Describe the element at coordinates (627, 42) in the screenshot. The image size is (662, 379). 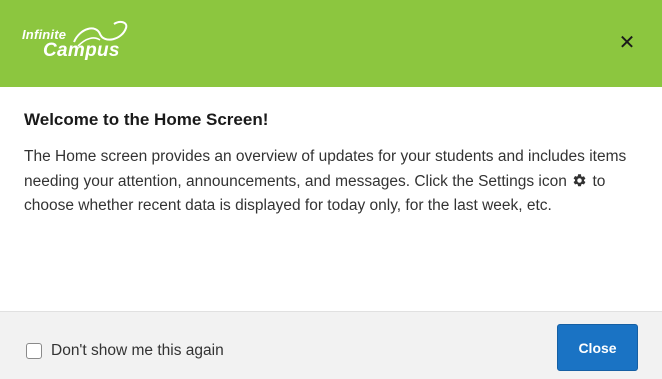
I see `close-x-button: ✕` at that location.